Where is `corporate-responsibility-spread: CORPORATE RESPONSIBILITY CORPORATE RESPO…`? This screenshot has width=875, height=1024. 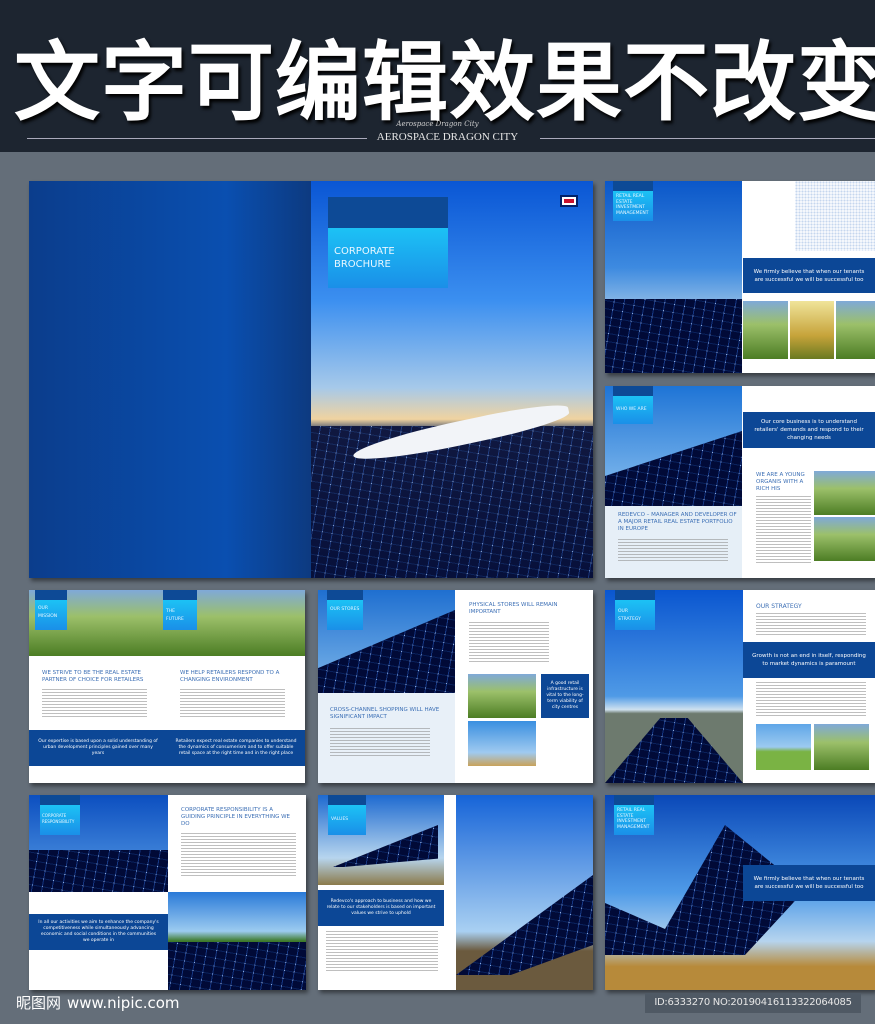
corporate-responsibility-spread: CORPORATE RESPONSIBILITY CORPORATE RESPO… is located at coordinates (167, 892).